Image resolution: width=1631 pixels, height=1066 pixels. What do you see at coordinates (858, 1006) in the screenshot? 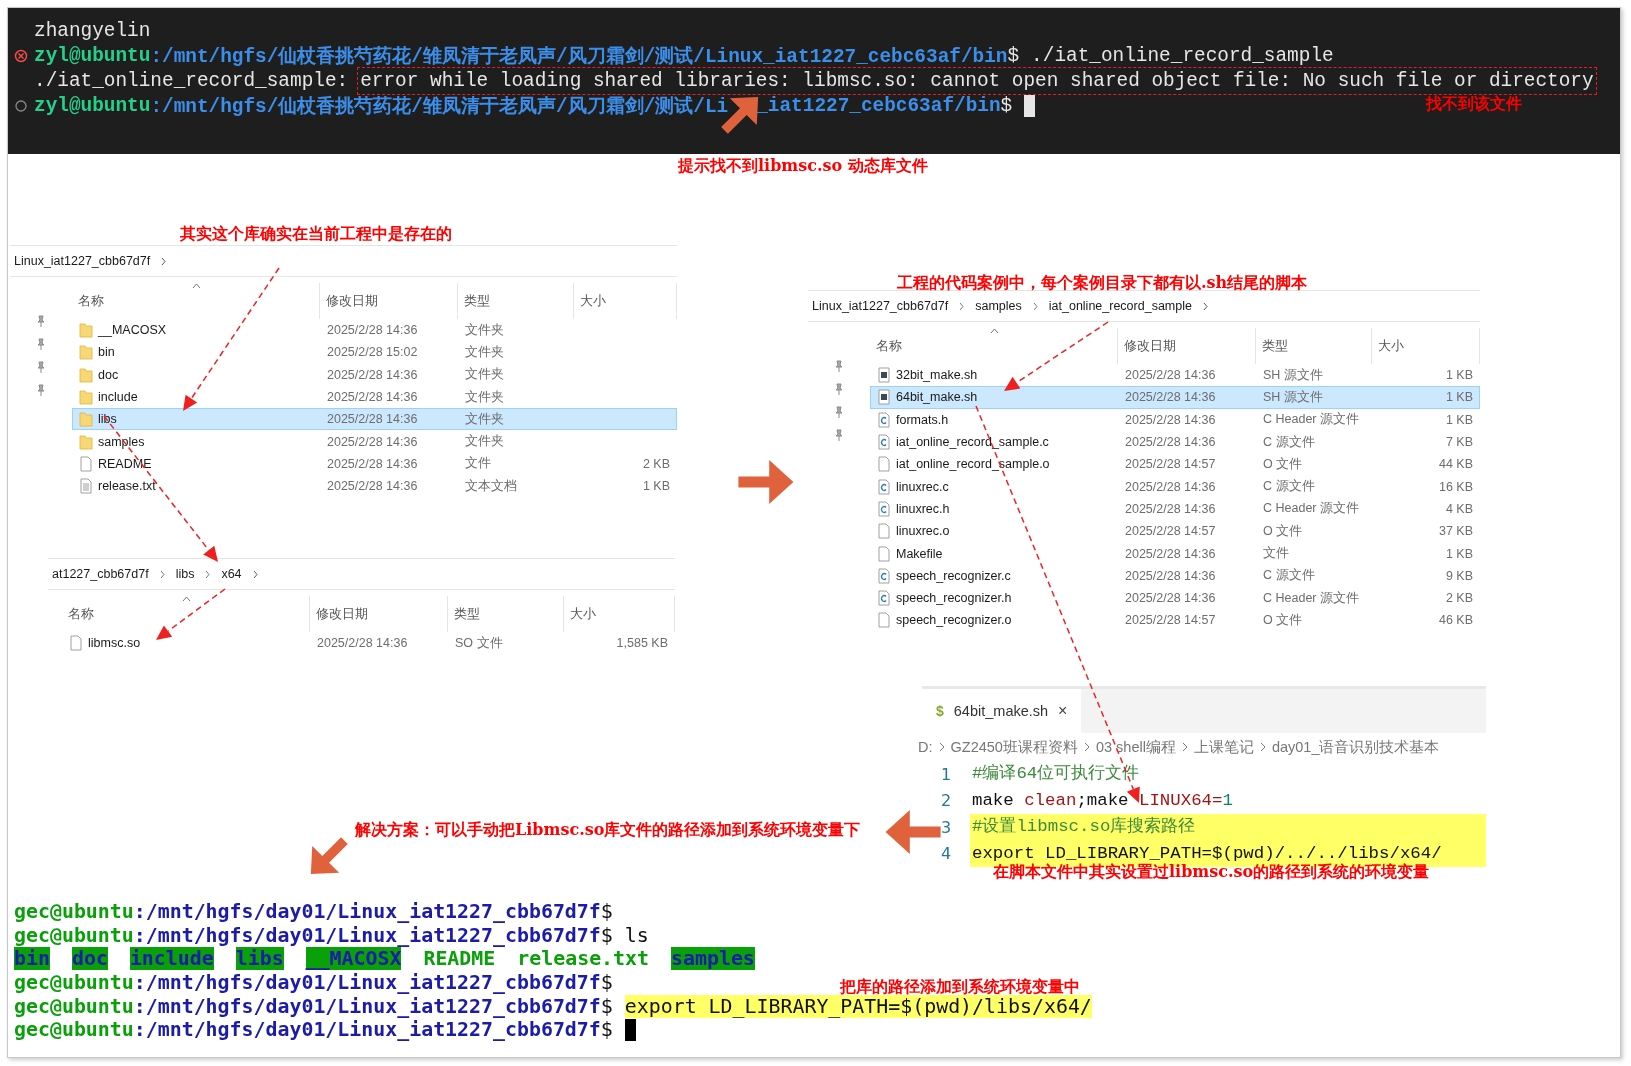
I see `terminal-command: export LD_LIBRARY_PATH=$(pwd)/libs/x64/` at bounding box center [858, 1006].